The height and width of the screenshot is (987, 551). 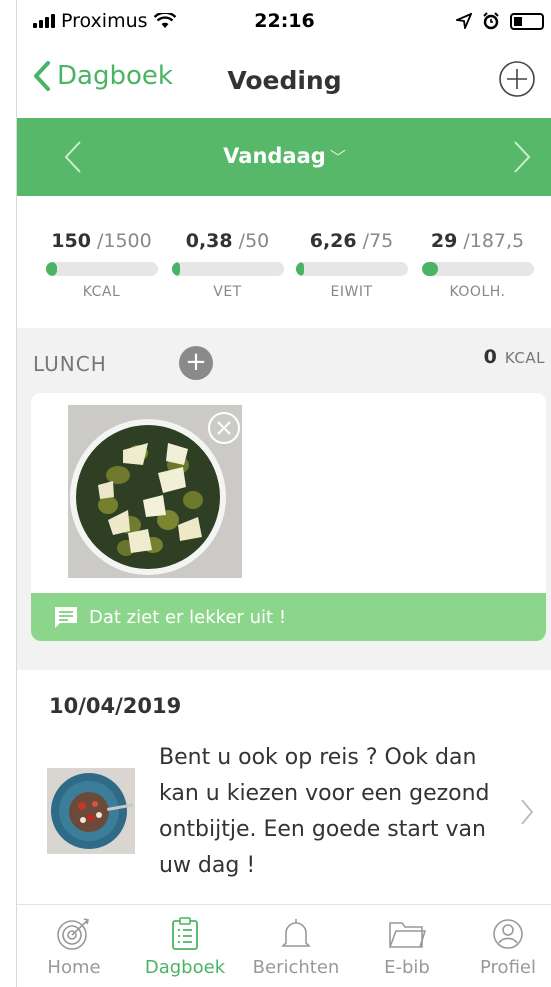 I want to click on date-label-text: Vandaag, so click(x=274, y=156).